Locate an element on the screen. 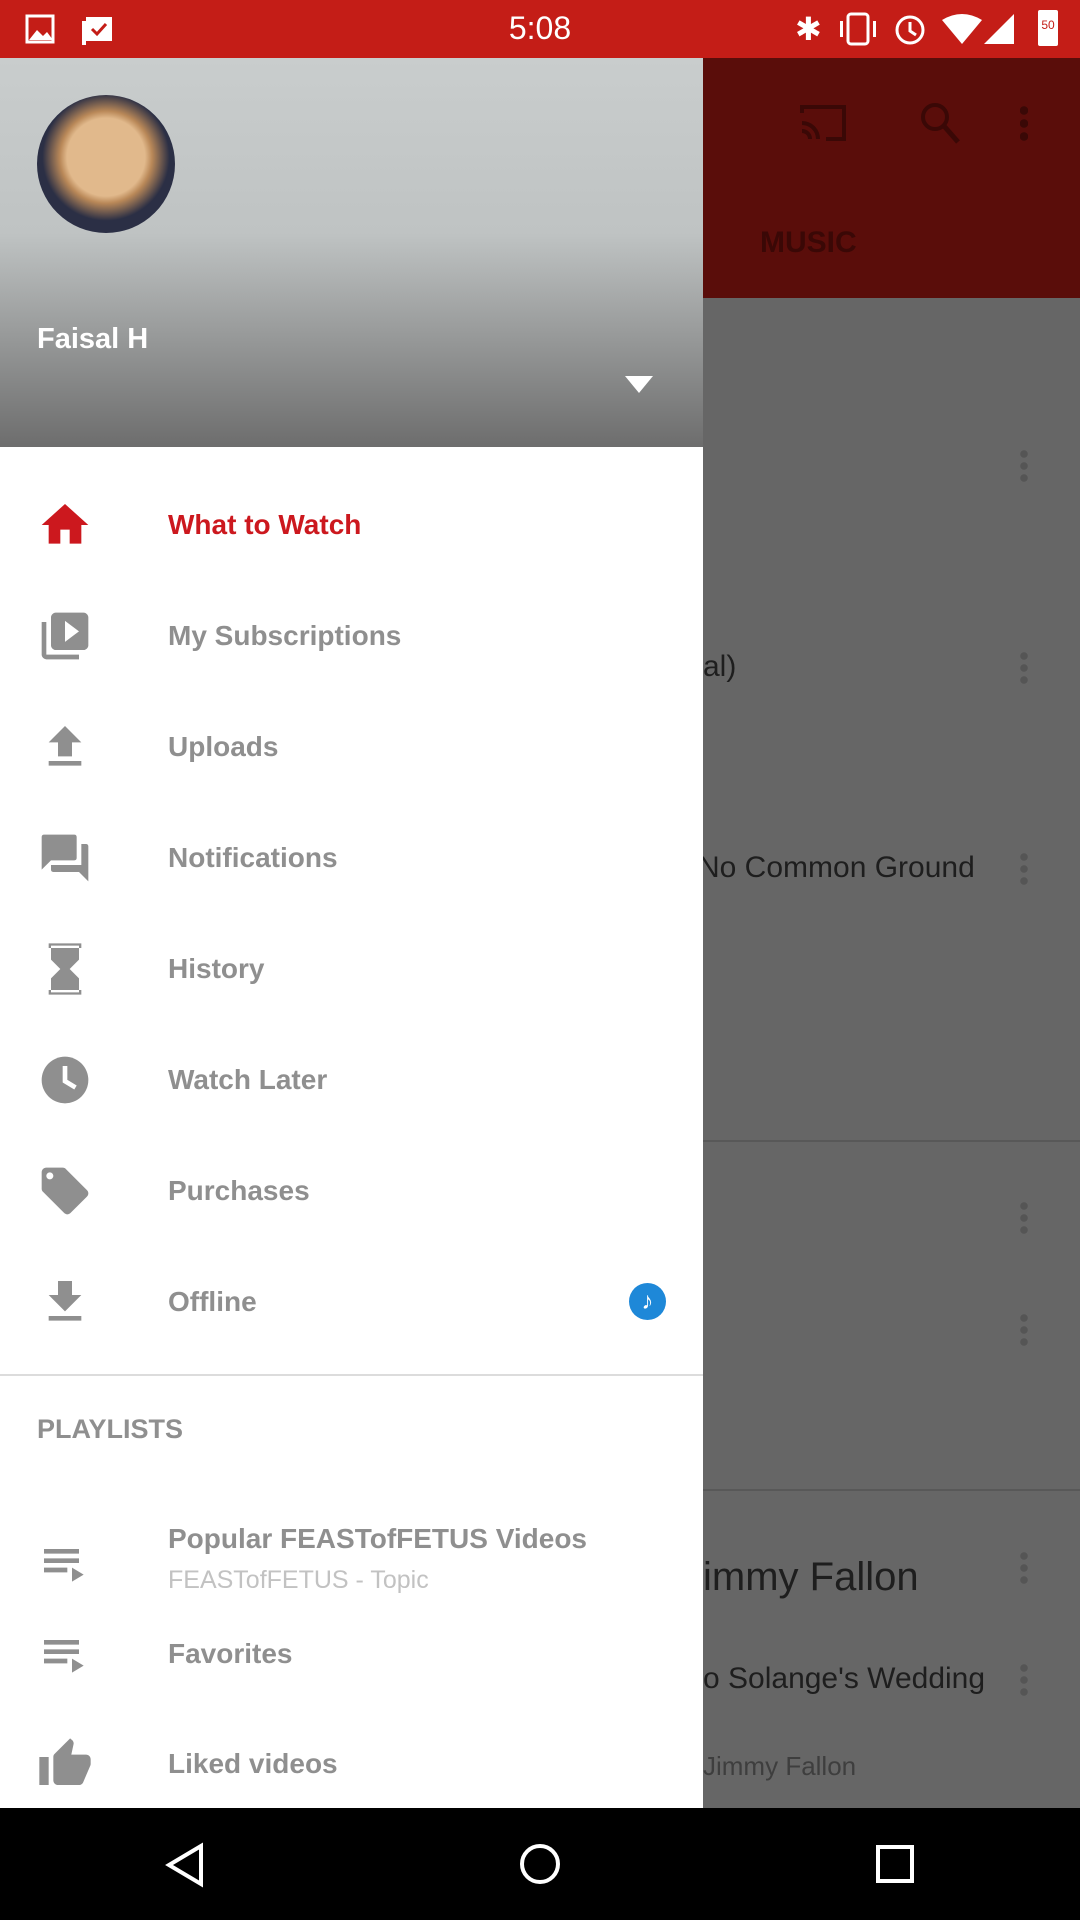  menu-item-purchases: Purchases is located at coordinates (351, 1190).